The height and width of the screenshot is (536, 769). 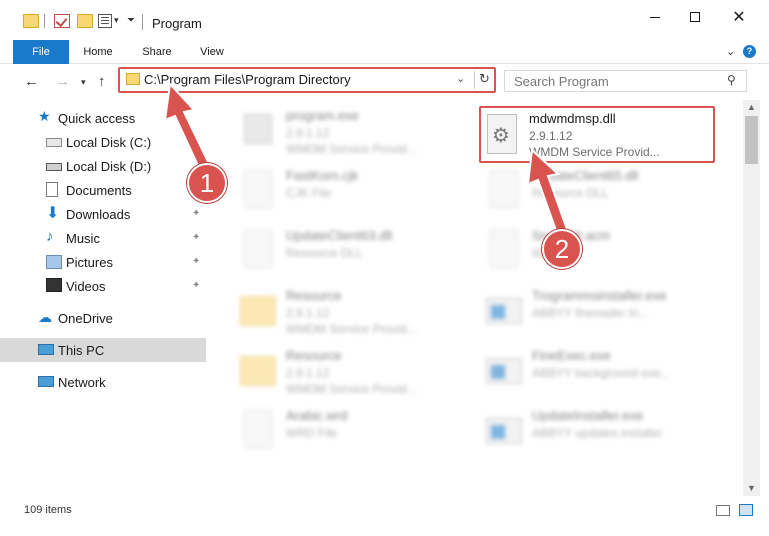 I want to click on download-icon: ⬇, so click(x=53, y=213).